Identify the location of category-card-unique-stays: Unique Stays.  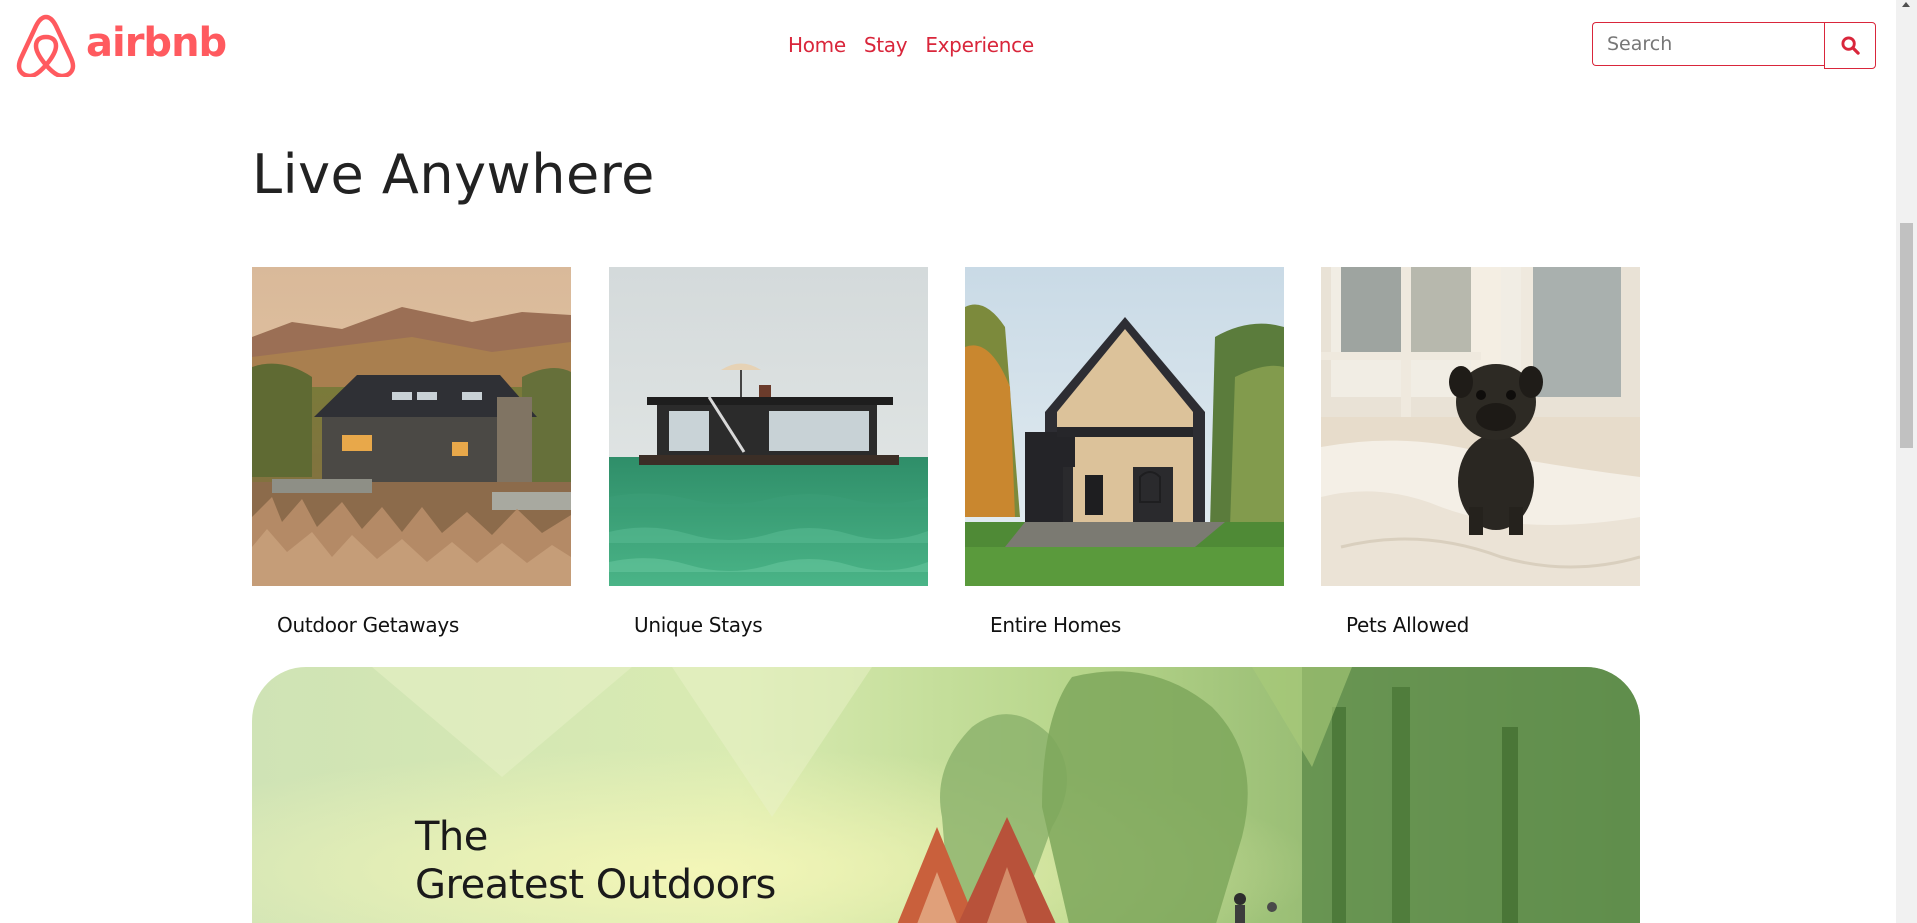
(768, 452).